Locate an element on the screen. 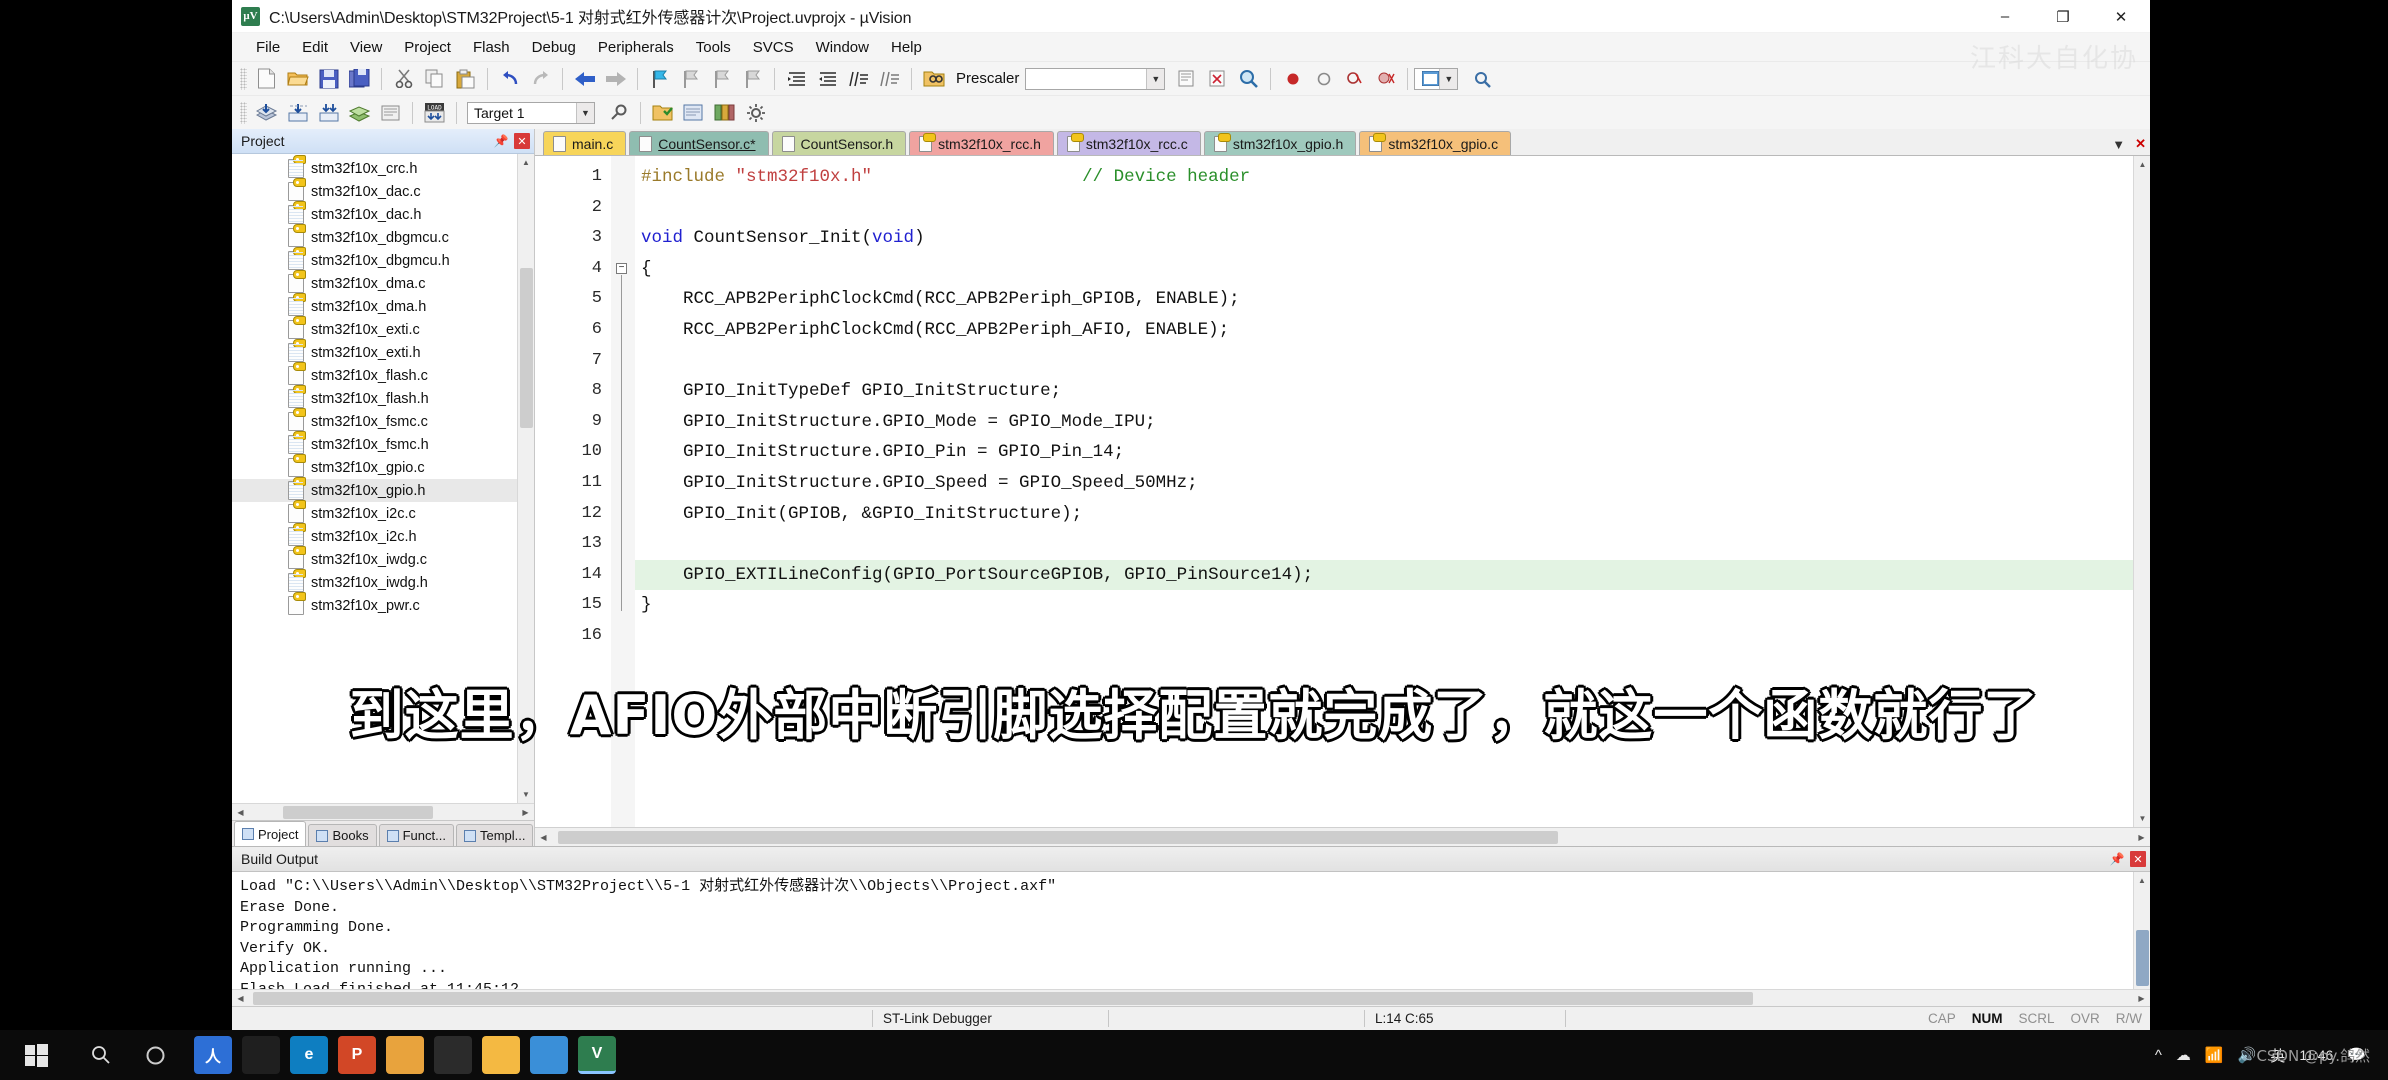 This screenshot has width=2388, height=1080. paste-icon is located at coordinates (465, 79).